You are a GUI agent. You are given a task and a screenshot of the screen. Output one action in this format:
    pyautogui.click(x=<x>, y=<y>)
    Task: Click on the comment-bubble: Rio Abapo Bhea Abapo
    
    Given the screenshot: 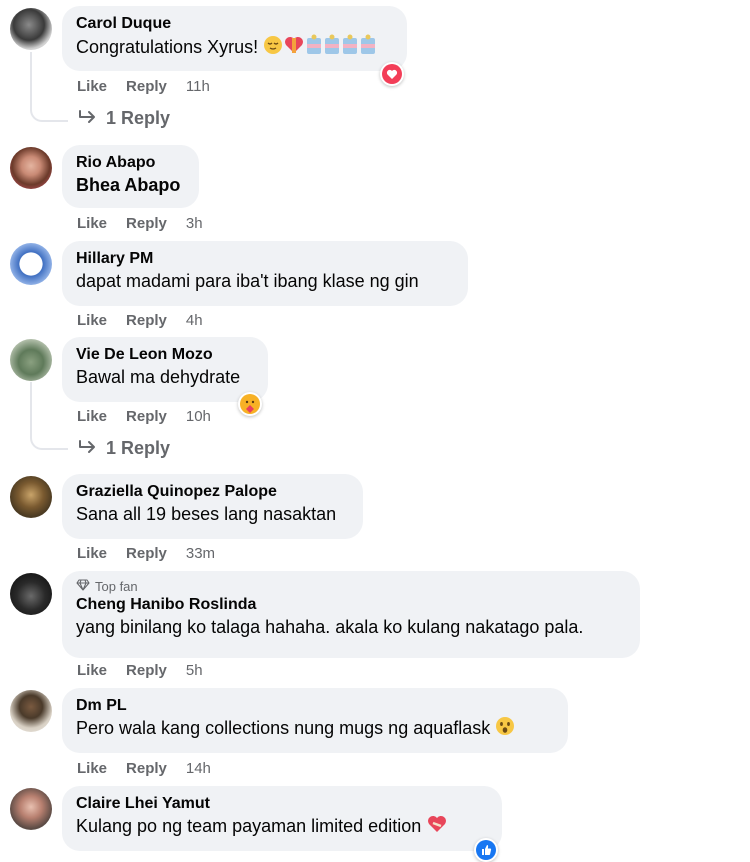 What is the action you would take?
    pyautogui.click(x=130, y=176)
    